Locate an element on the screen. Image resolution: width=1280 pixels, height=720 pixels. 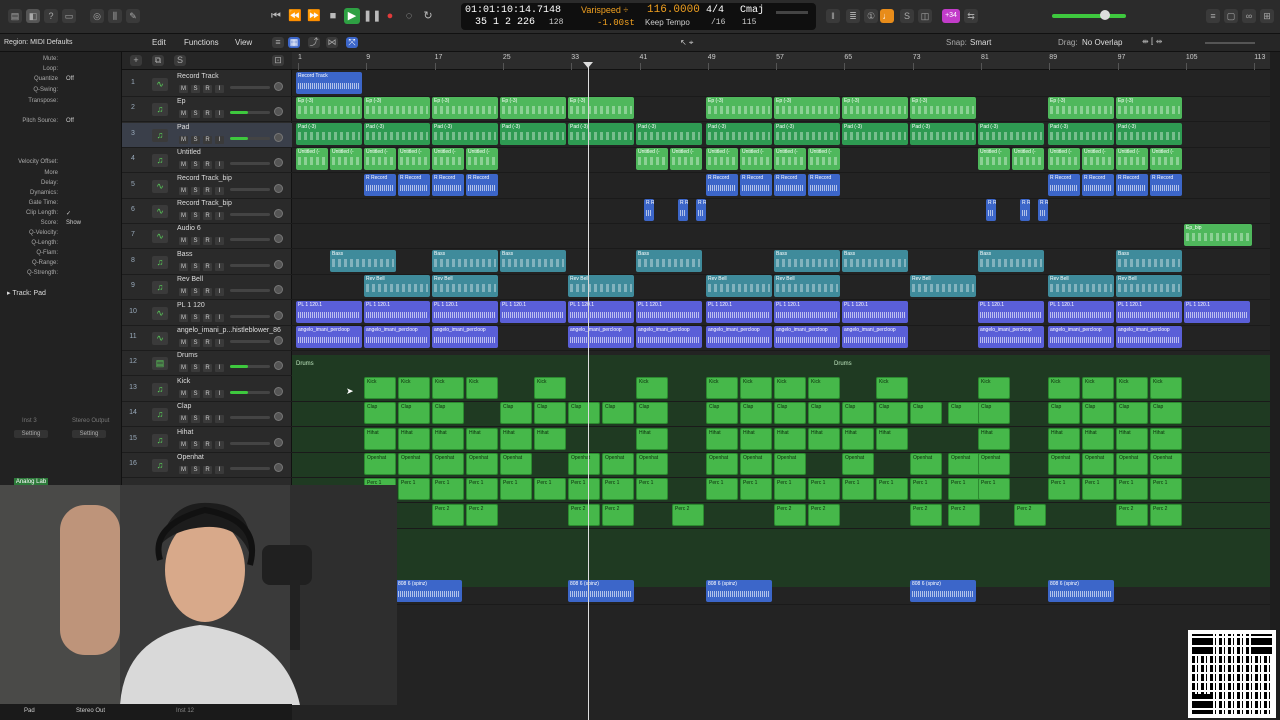
region: Perc 2 is located at coordinates (448, 514).